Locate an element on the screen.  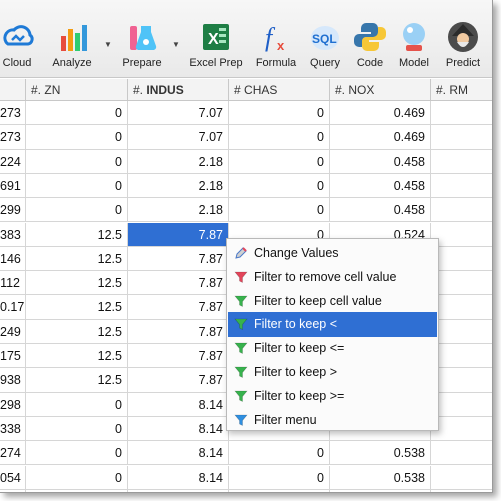
column-header-zn: #. ZN is located at coordinates (77, 90).